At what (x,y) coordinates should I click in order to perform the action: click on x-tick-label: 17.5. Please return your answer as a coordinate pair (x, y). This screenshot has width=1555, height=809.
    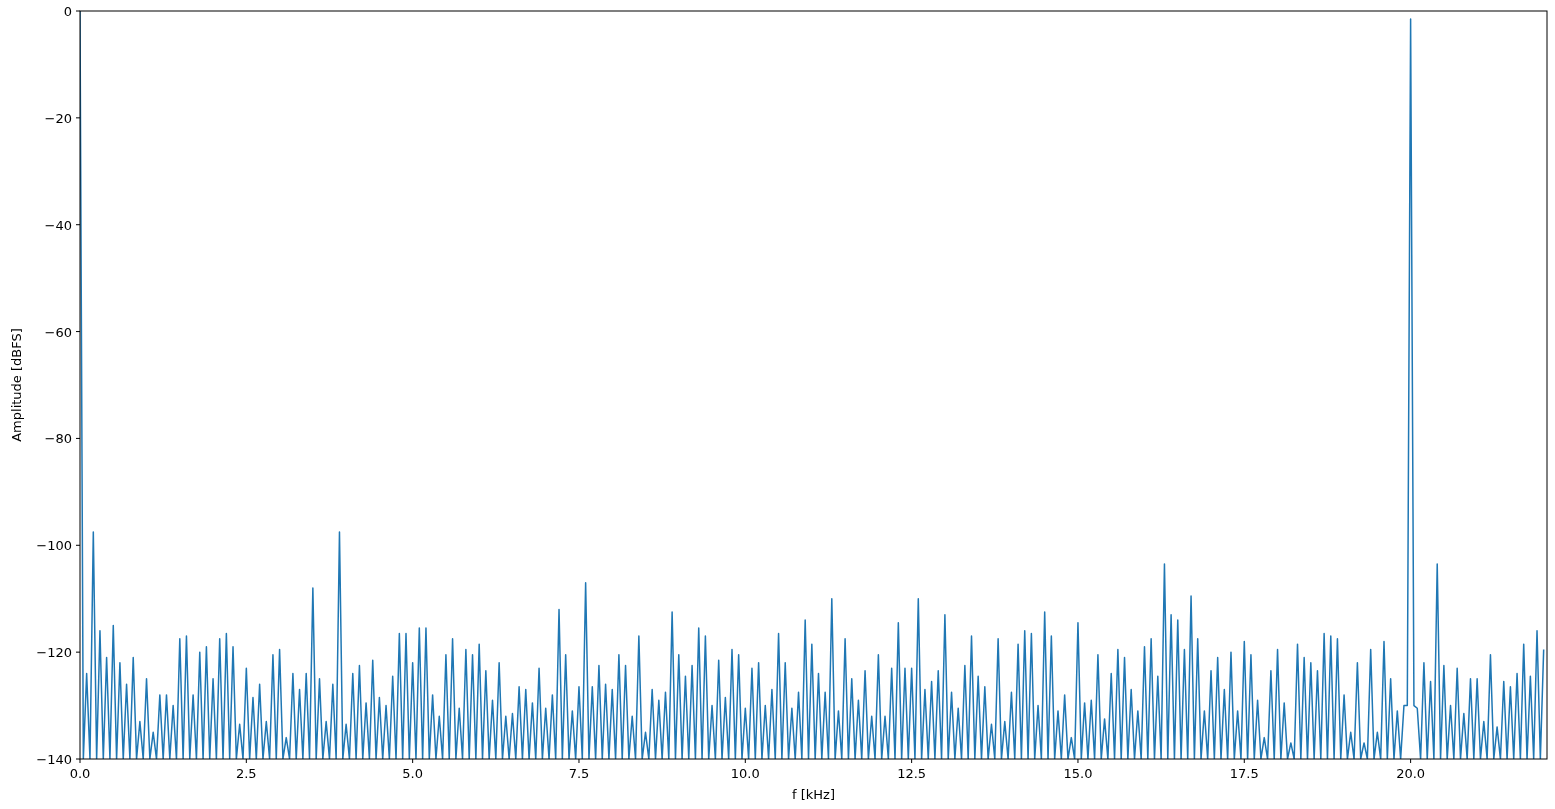
    Looking at the image, I should click on (1244, 773).